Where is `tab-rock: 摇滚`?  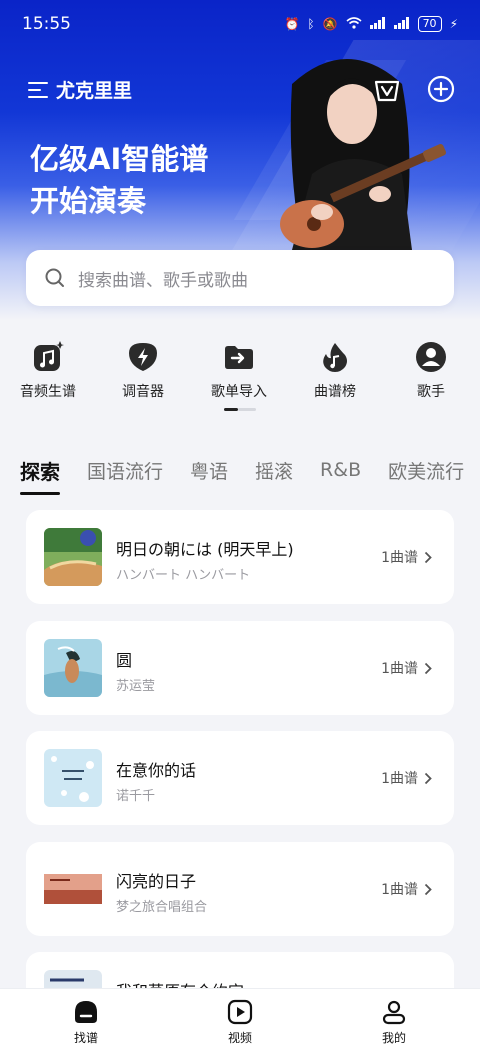
tab-rock: 摇滚 is located at coordinates (274, 470).